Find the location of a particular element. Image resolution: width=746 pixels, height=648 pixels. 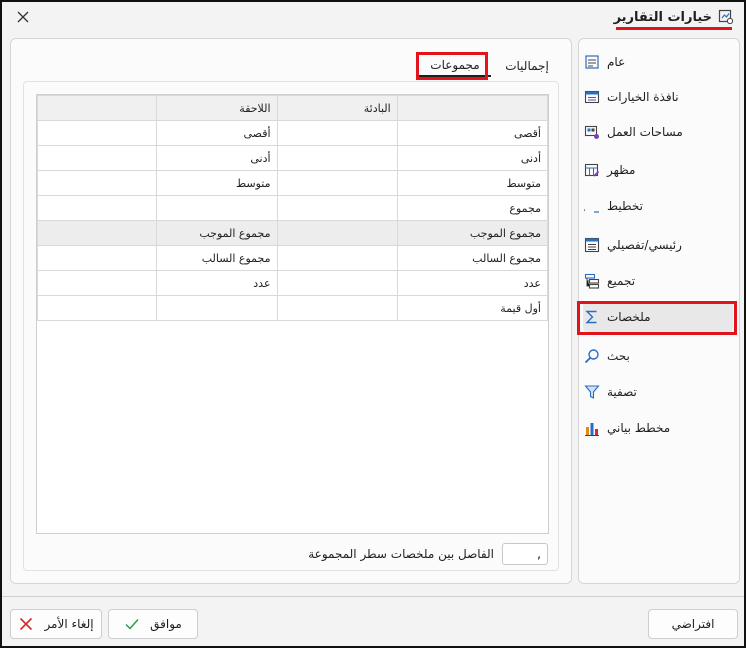

svg-text: A is located at coordinates (584, 207).